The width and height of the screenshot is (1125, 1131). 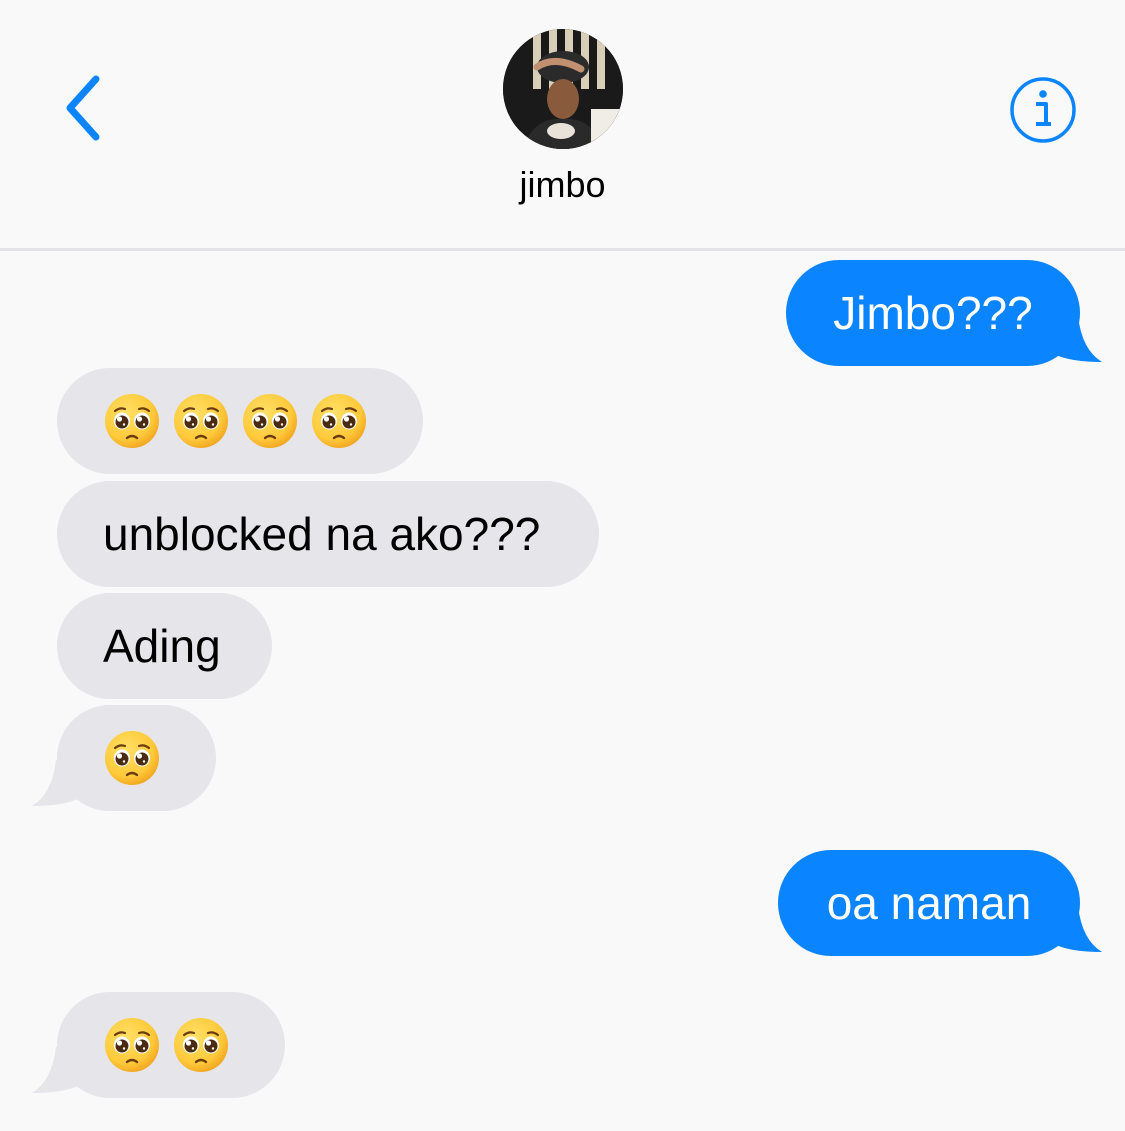 I want to click on message-text: oa naman, so click(x=929, y=903).